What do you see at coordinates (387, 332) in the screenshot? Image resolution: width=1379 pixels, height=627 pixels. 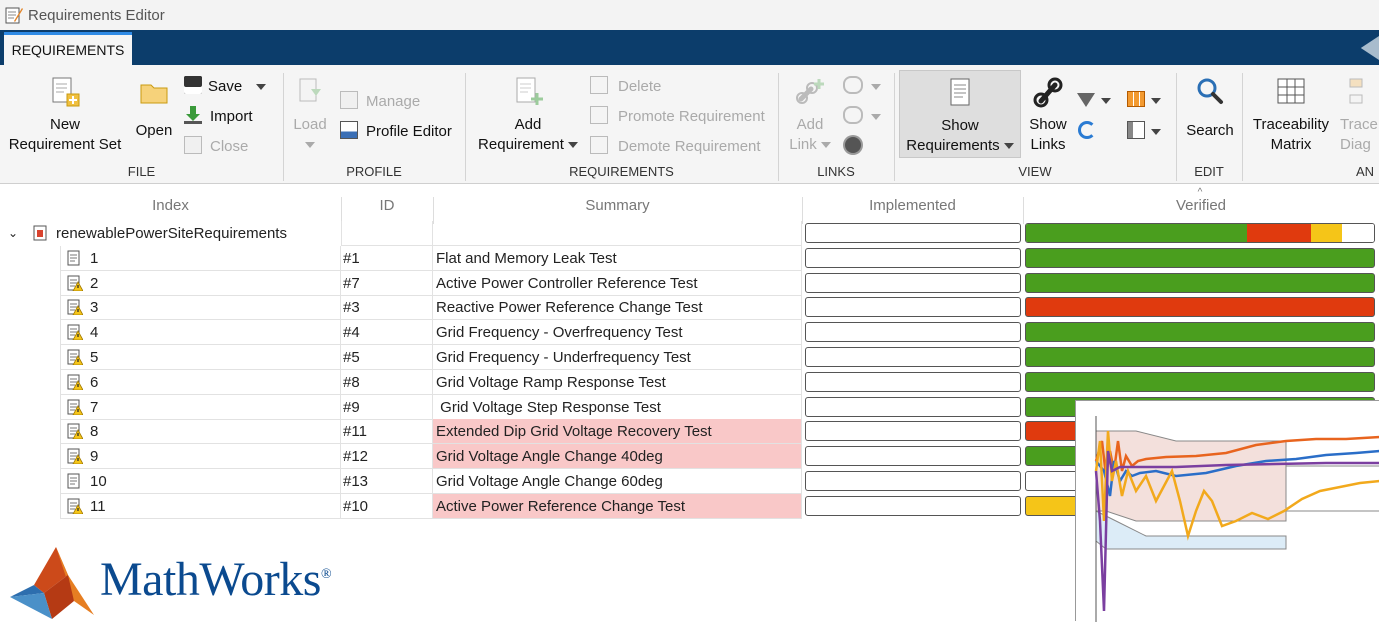 I see `id-cell: #4` at bounding box center [387, 332].